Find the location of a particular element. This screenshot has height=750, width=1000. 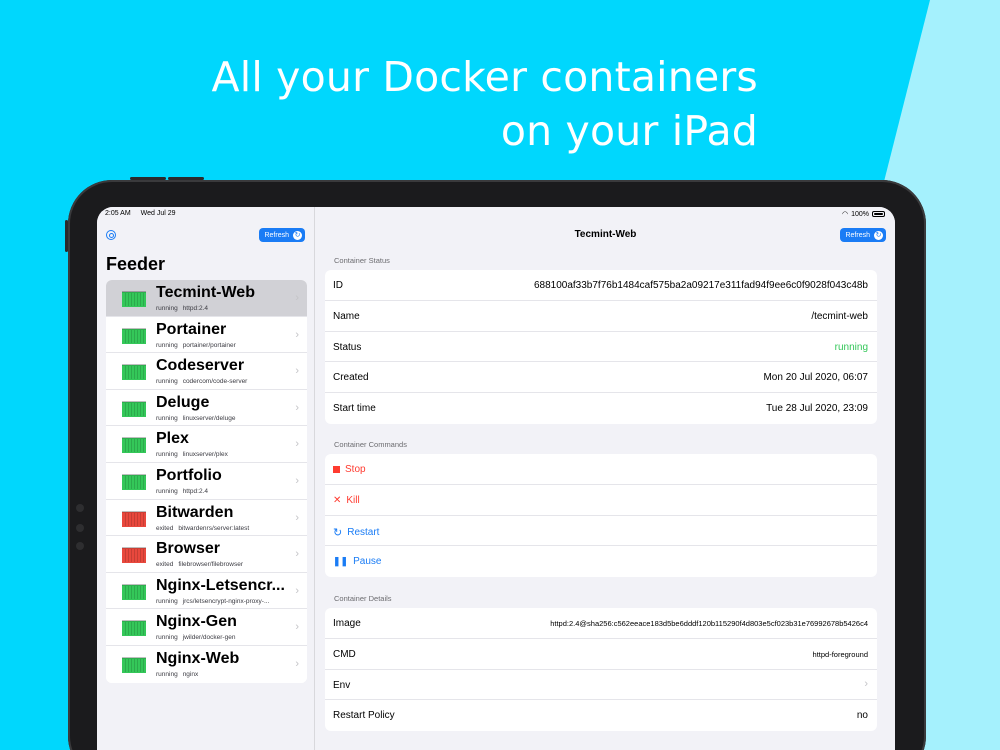

top-button-left is located at coordinates (148, 178).